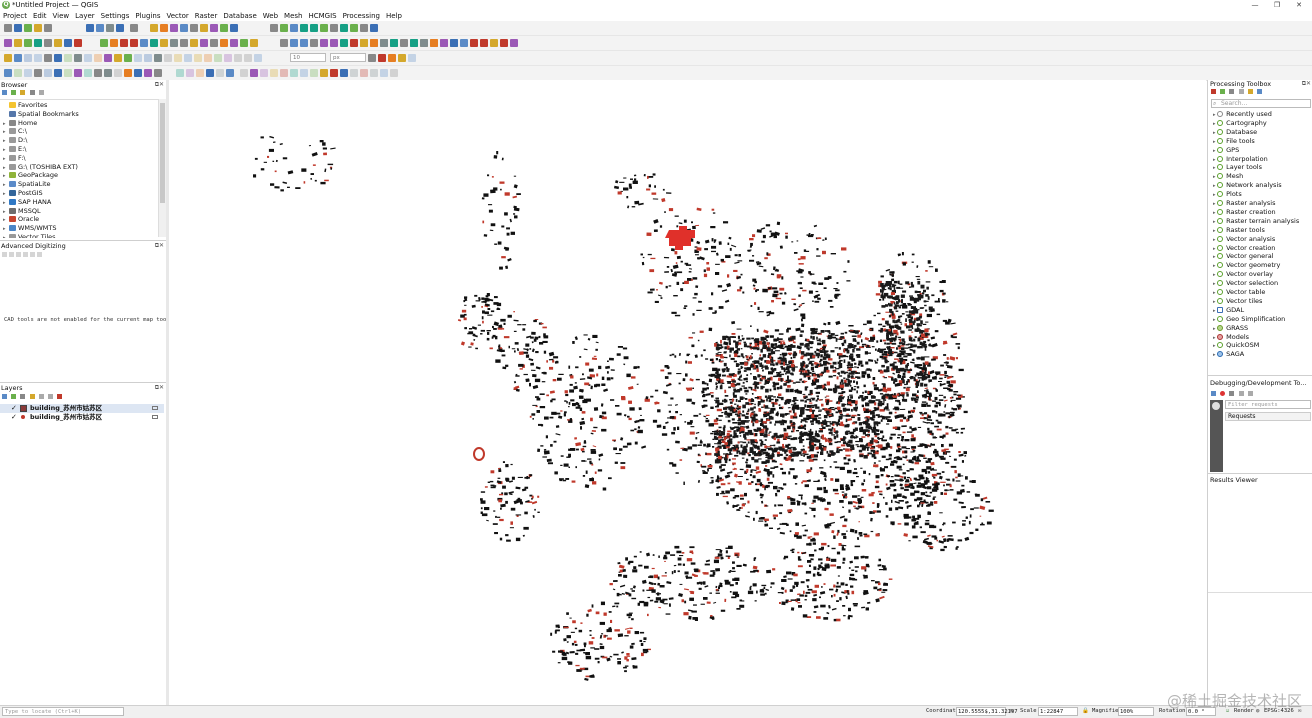 This screenshot has height=718, width=1312. What do you see at coordinates (14, 158) in the screenshot?
I see `browser-item: ▸ F:\` at bounding box center [14, 158].